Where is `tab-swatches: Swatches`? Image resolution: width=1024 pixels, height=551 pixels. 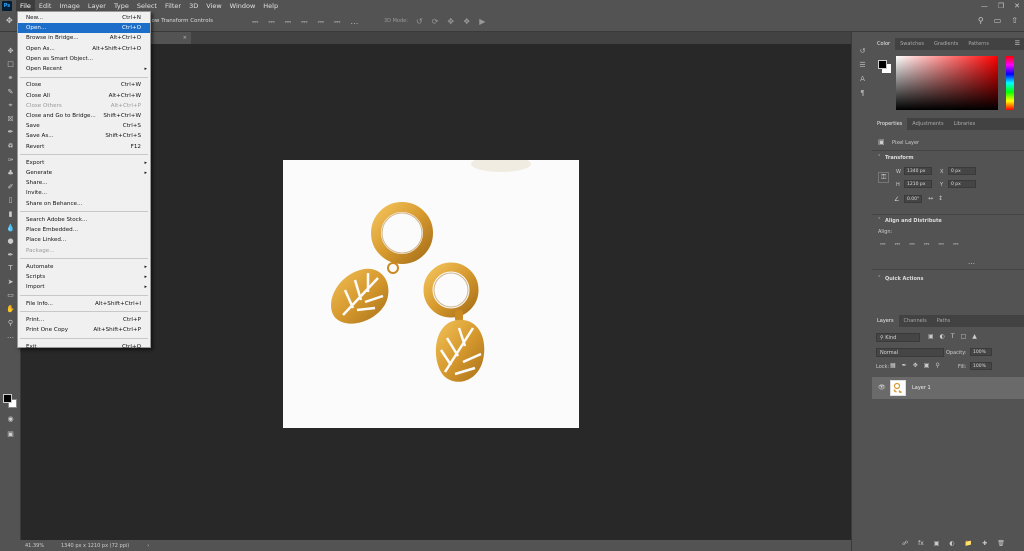
tab-swatches: Swatches is located at coordinates (912, 44).